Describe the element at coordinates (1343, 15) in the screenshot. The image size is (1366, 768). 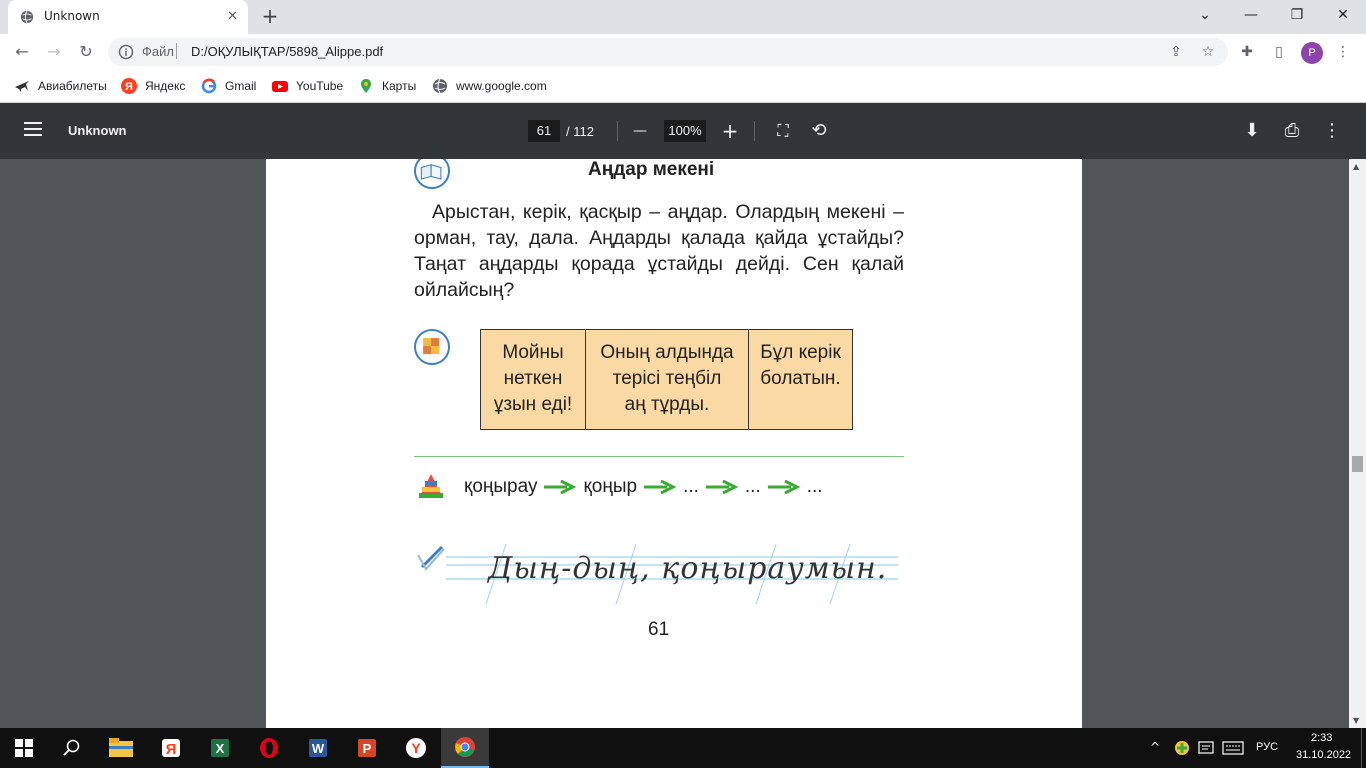
I see `close-window-button: ✕` at that location.